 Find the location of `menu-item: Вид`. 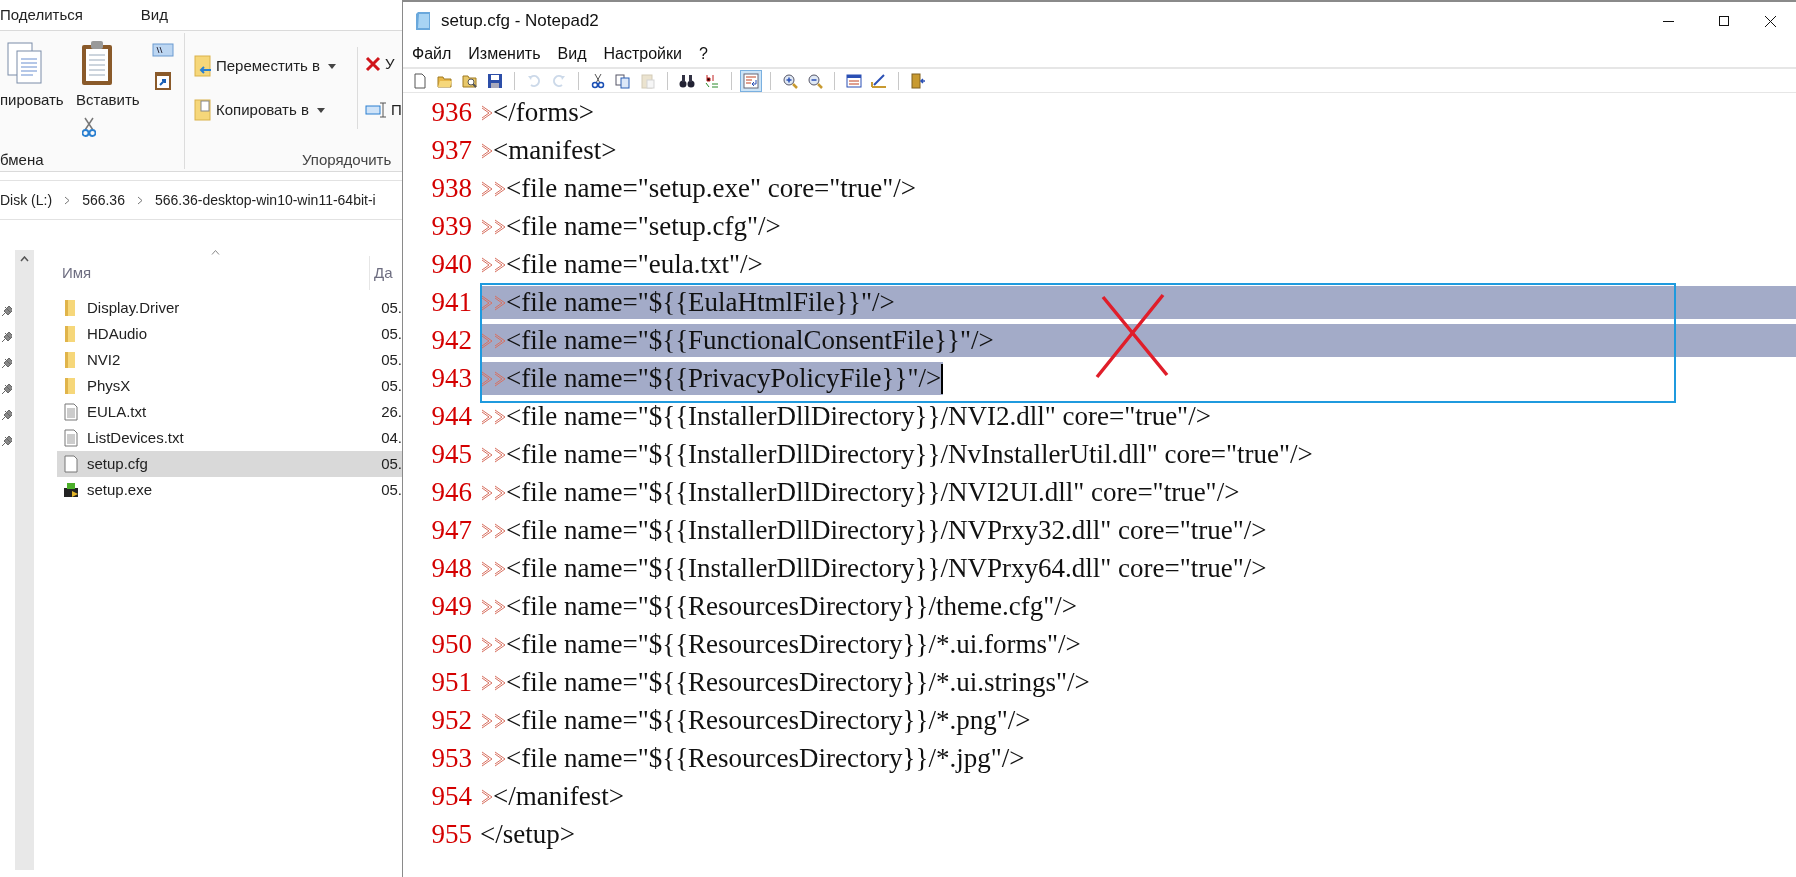

menu-item: Вид is located at coordinates (572, 53).